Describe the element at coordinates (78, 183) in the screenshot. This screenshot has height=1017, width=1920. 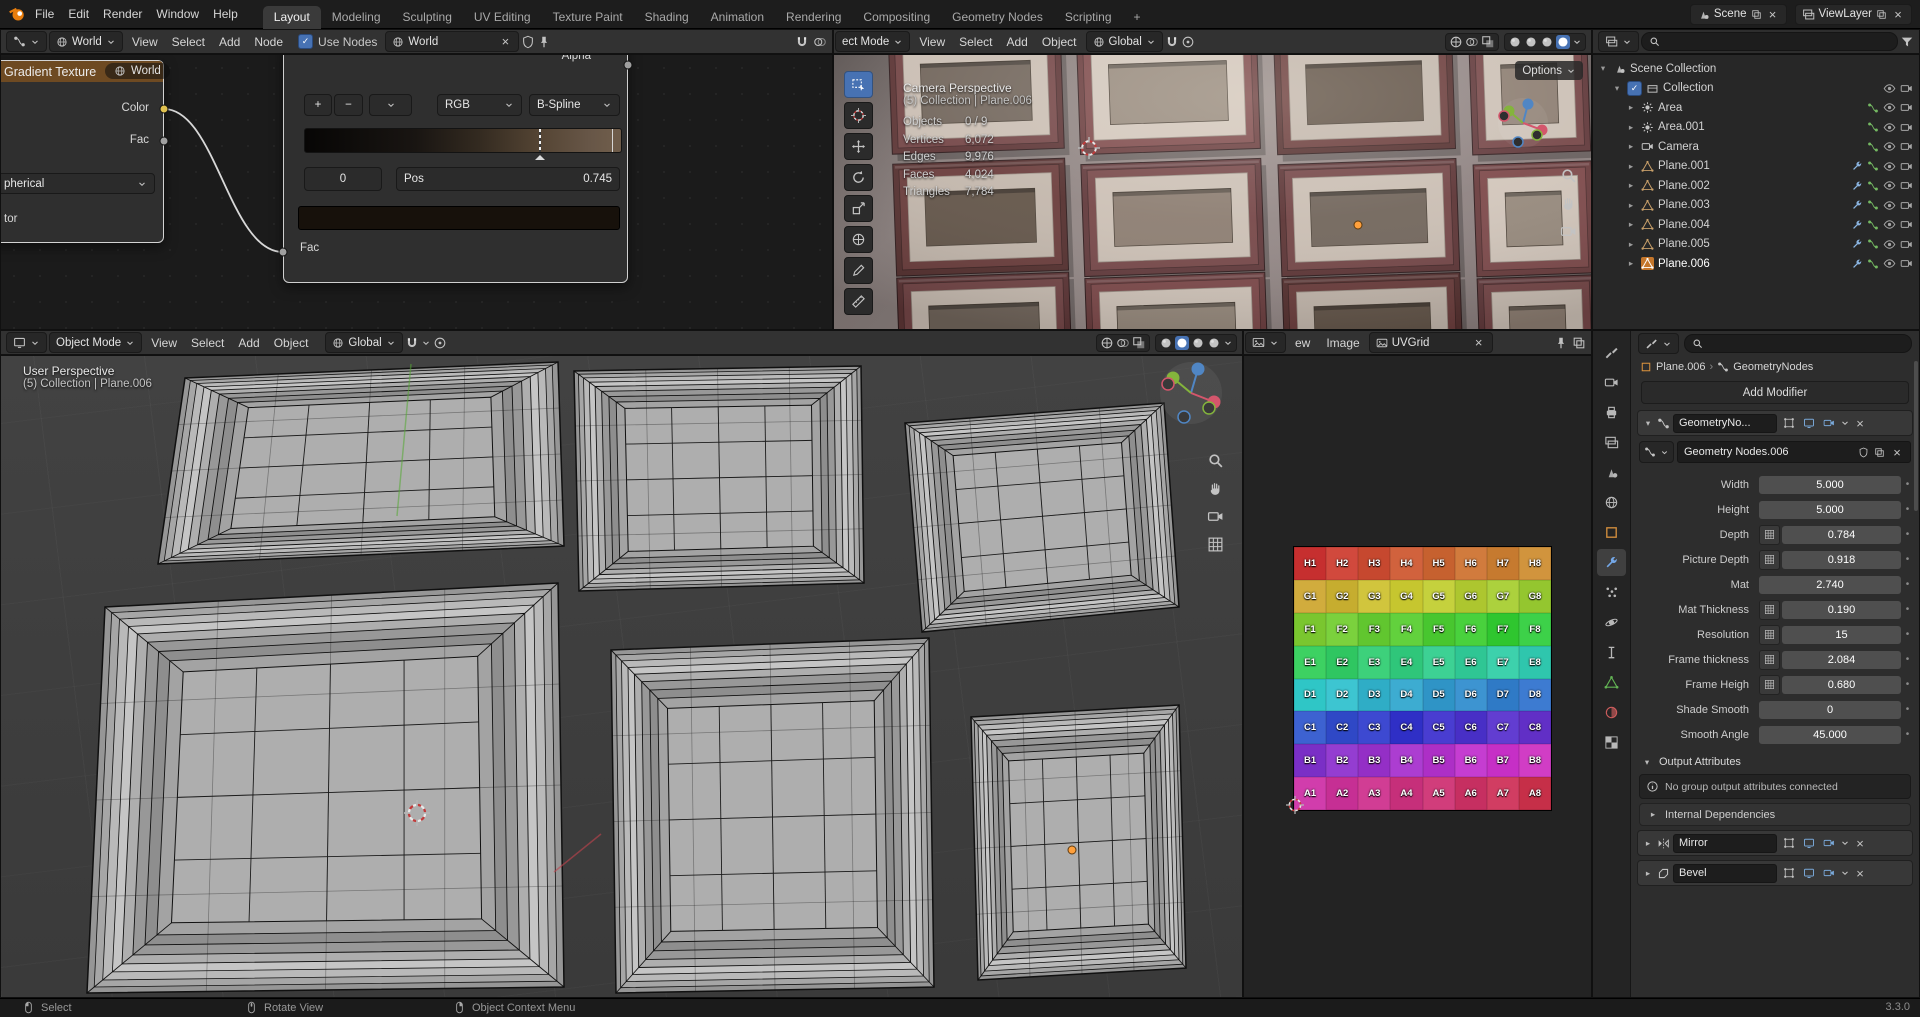
I see `gradient-type-dropdown: pherical` at that location.